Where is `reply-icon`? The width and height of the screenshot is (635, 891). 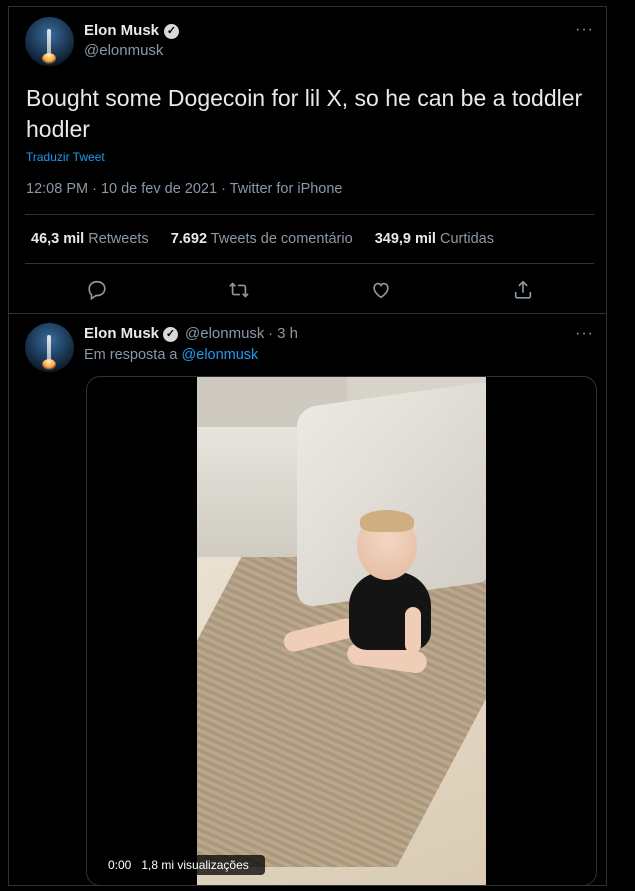
reply-icon is located at coordinates (97, 290).